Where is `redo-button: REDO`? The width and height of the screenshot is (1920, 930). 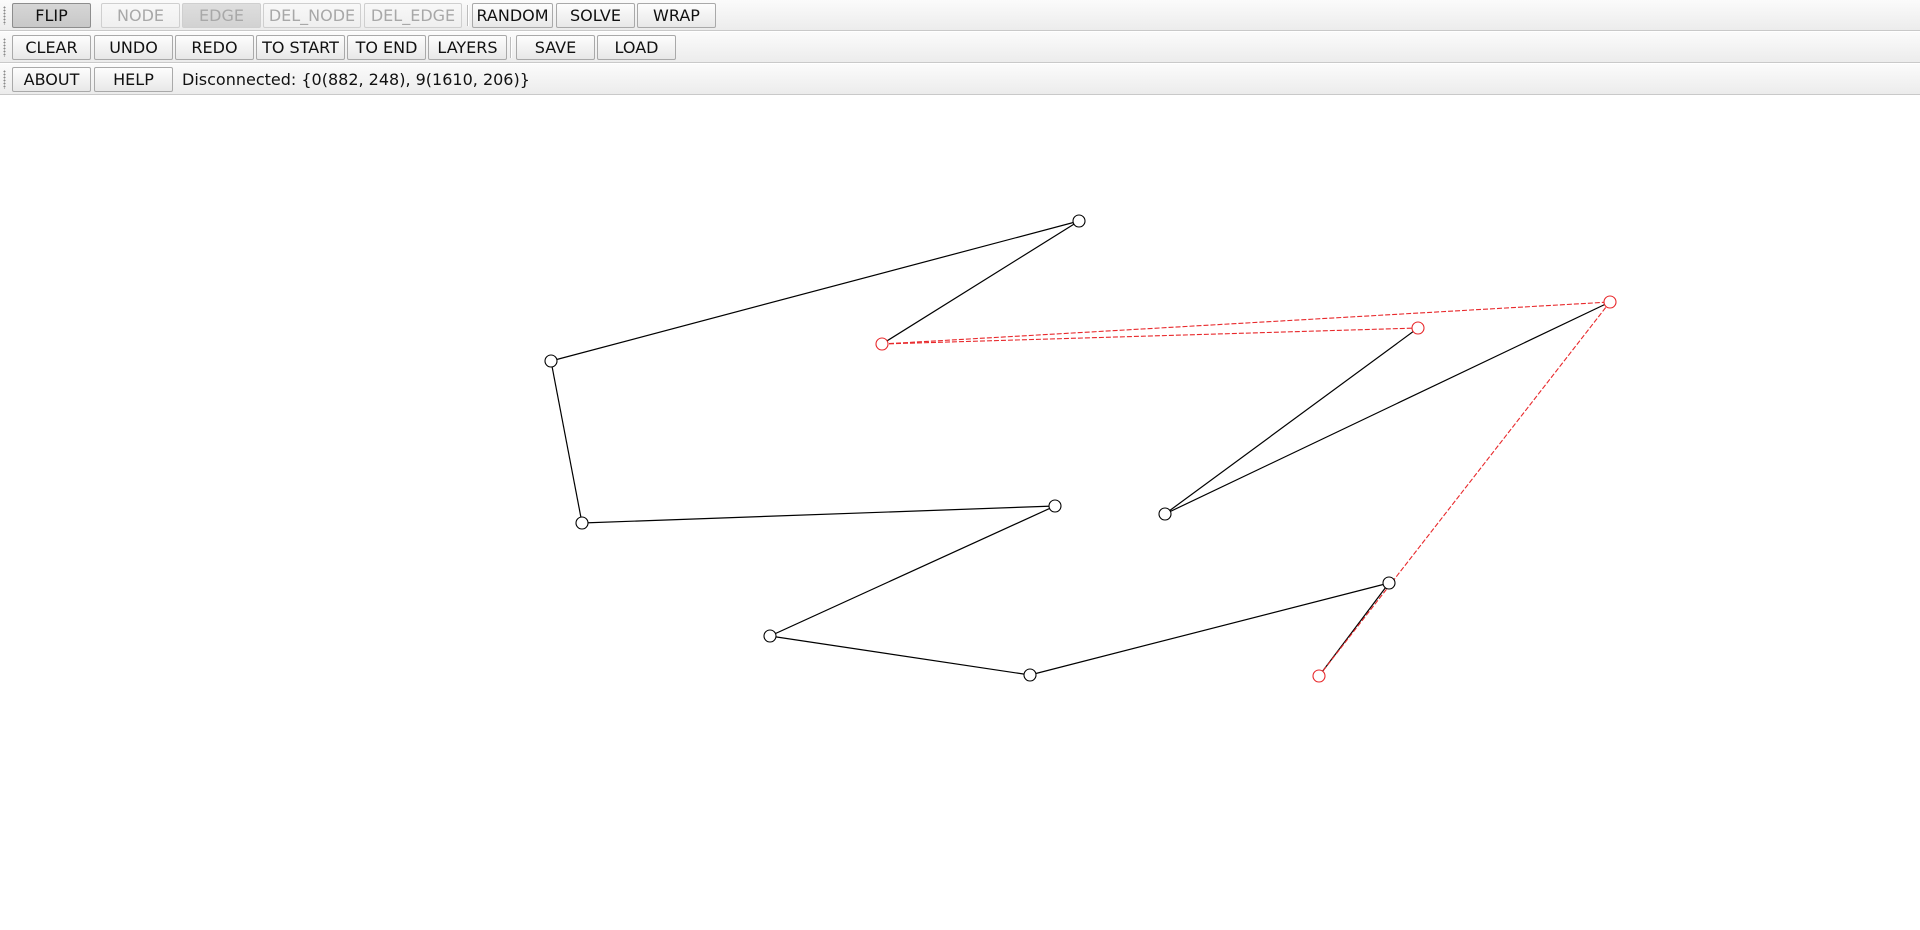 redo-button: REDO is located at coordinates (214, 47).